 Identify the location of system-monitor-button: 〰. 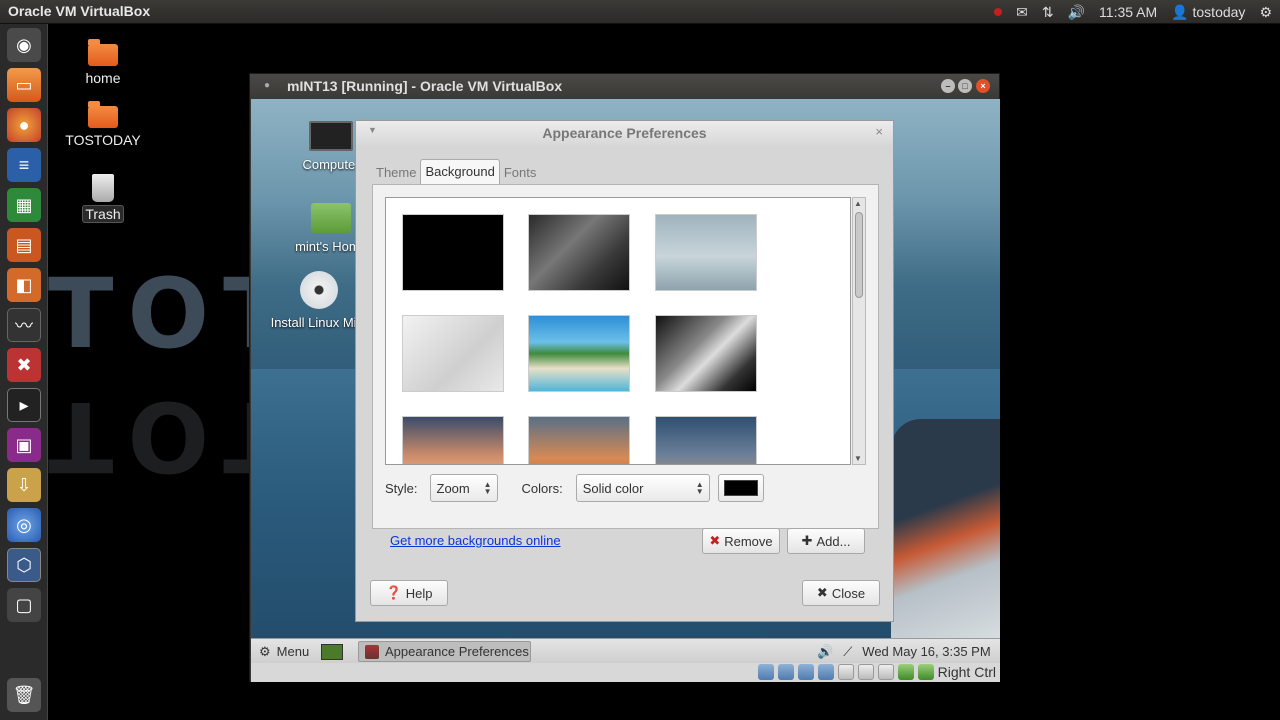
(24, 325).